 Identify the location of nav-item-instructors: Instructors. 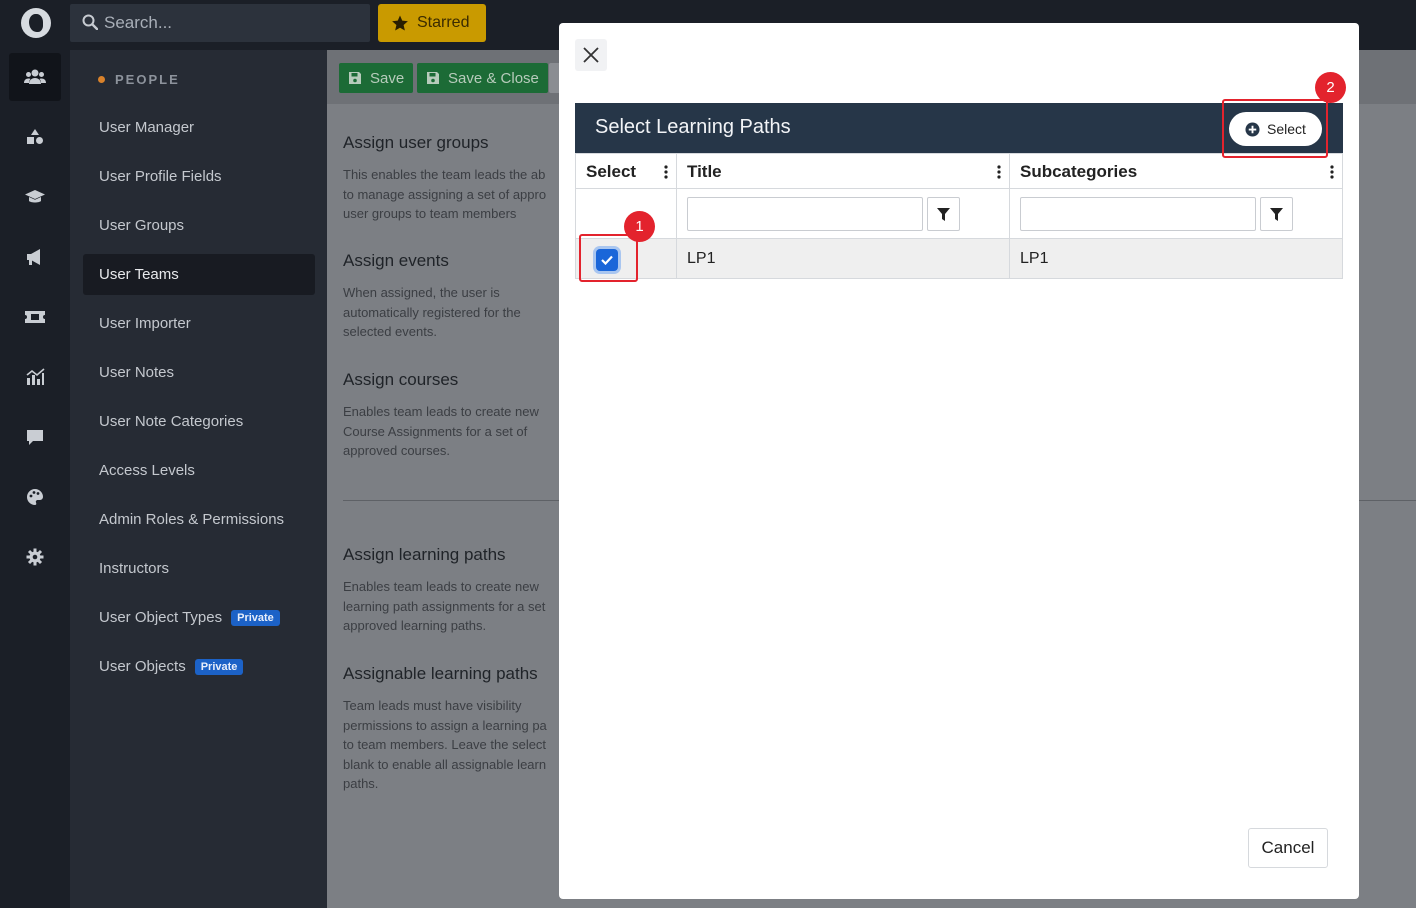
(199, 568).